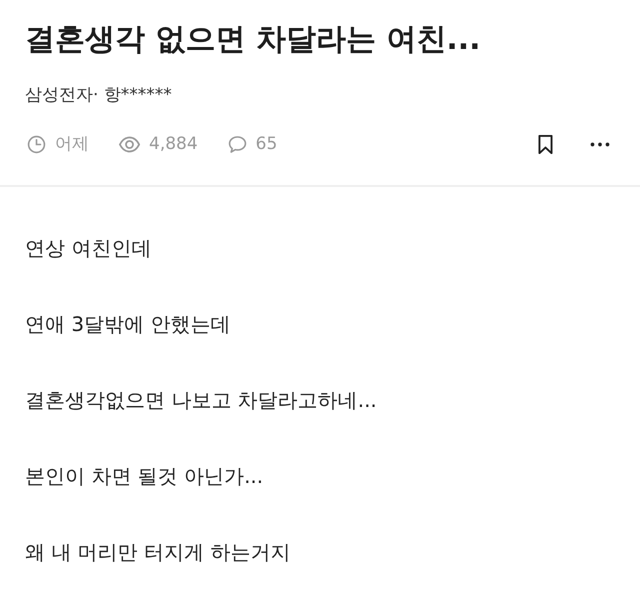 This screenshot has height=602, width=640. What do you see at coordinates (88, 248) in the screenshot?
I see `body-text-line: 연상 여친인데` at bounding box center [88, 248].